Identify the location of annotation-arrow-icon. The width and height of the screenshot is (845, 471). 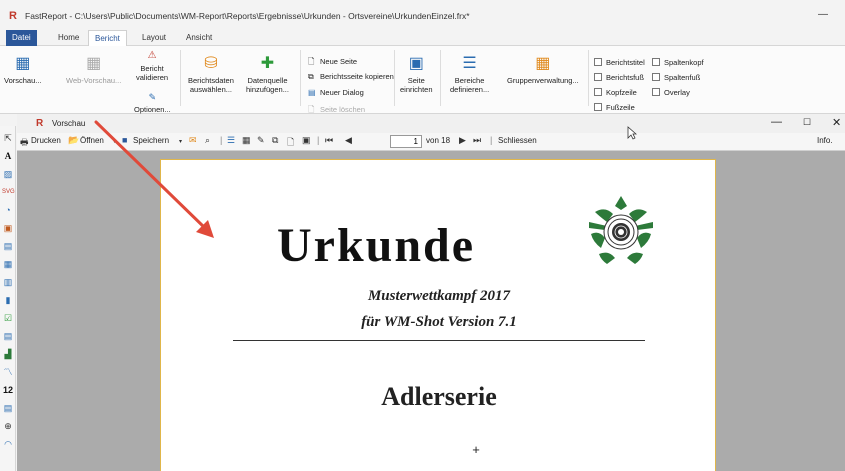
(154, 179).